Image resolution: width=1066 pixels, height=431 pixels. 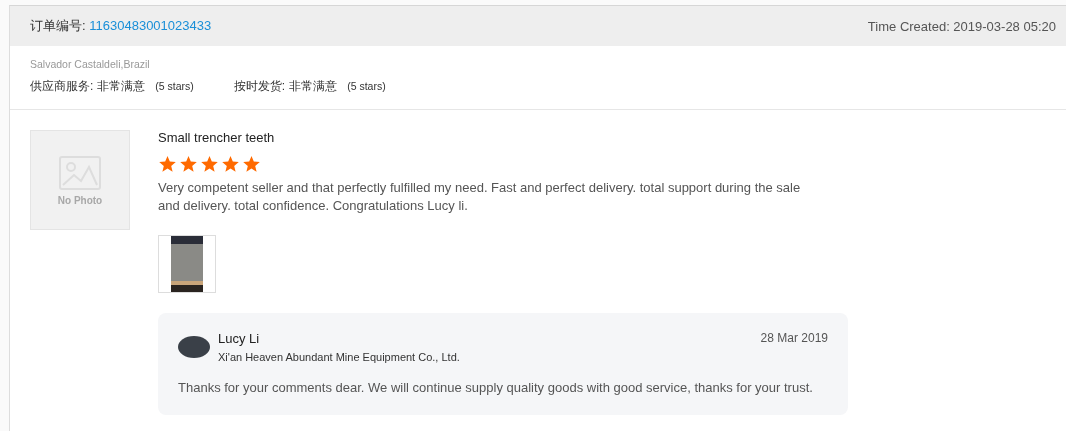 I want to click on no-photo-text: No Photo, so click(x=80, y=200).